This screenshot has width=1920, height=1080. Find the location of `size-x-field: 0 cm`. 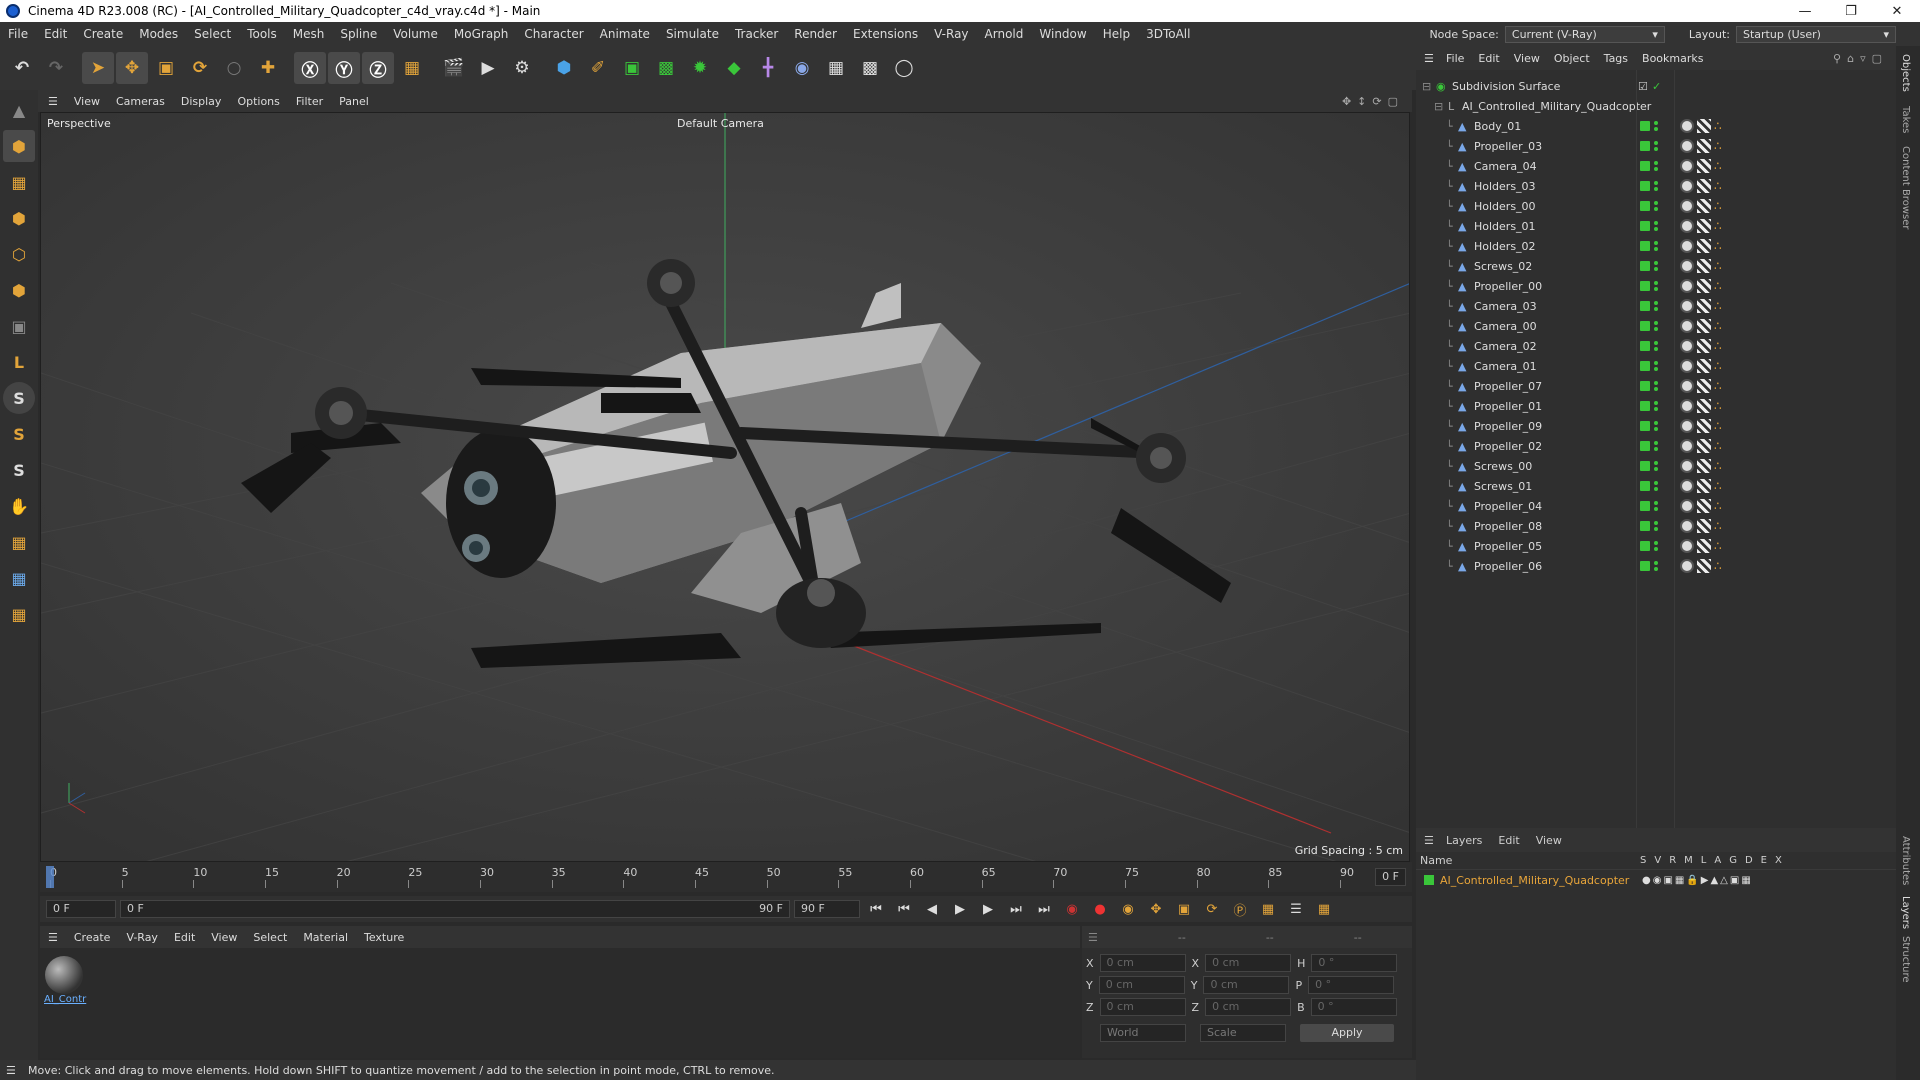

size-x-field: 0 cm is located at coordinates (1248, 963).